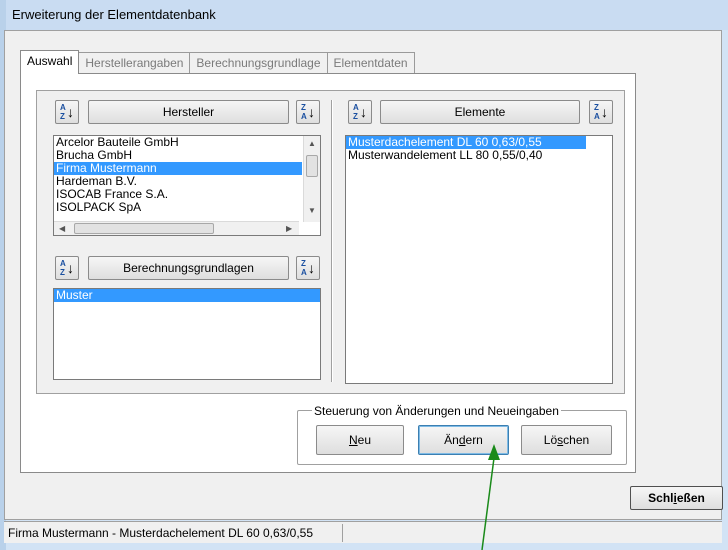 The height and width of the screenshot is (550, 728). Describe the element at coordinates (332, 241) in the screenshot. I see `column-divider` at that location.